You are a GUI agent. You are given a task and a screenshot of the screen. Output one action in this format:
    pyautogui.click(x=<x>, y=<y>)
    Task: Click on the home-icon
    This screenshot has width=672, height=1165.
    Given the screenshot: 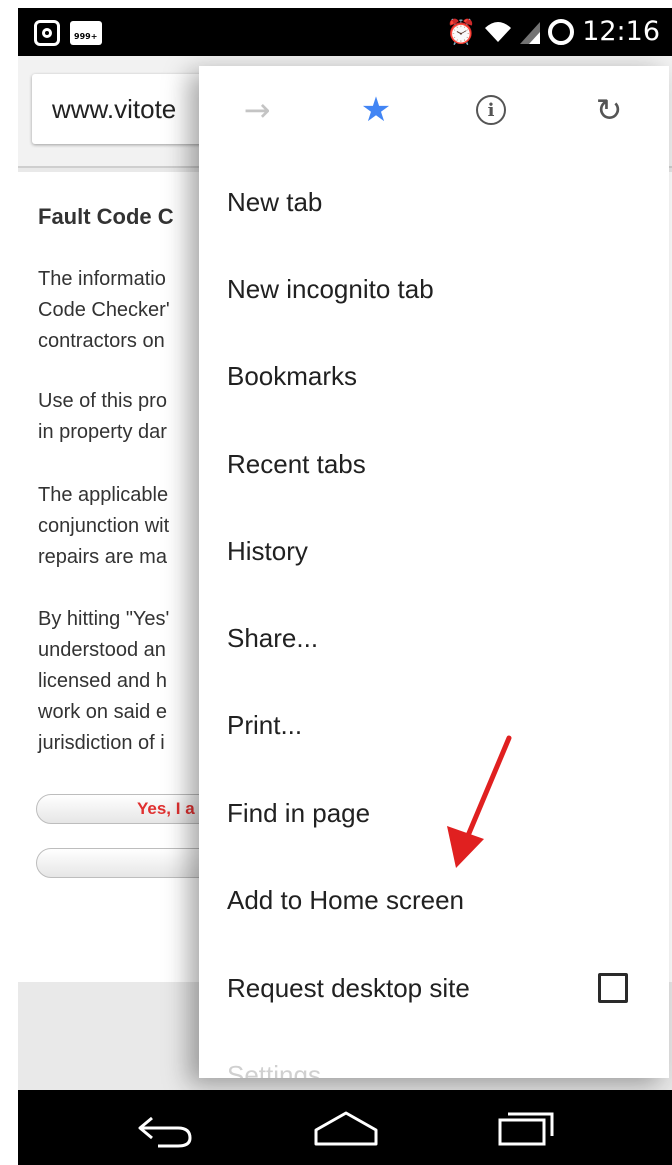 What is the action you would take?
    pyautogui.click(x=346, y=1128)
    